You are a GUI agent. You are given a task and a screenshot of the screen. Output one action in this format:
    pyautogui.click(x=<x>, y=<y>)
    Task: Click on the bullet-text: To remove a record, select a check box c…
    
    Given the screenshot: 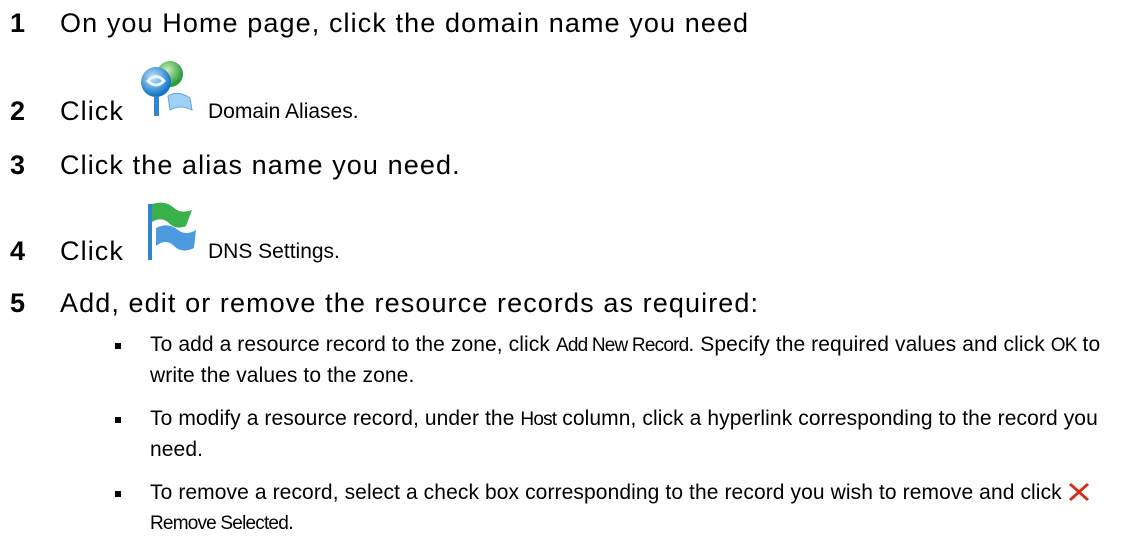 What is the action you would take?
    pyautogui.click(x=645, y=508)
    